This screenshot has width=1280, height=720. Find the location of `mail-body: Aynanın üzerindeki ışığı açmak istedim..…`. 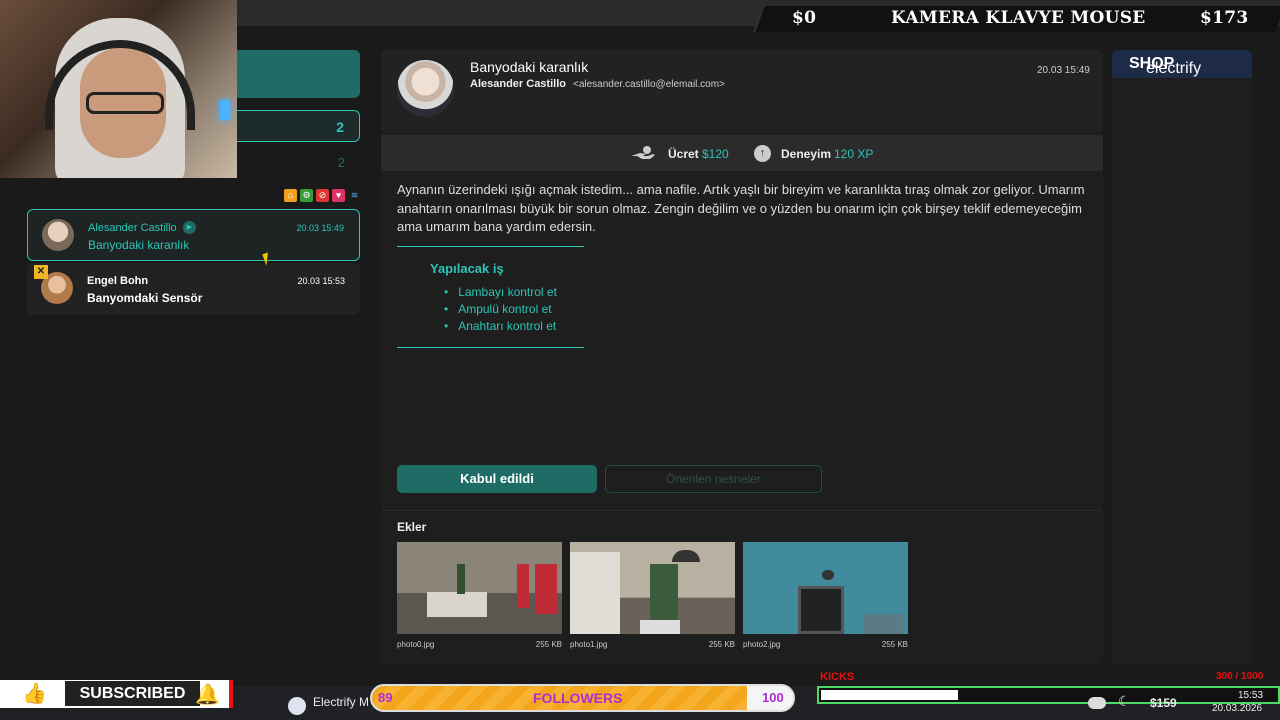

mail-body: Aynanın üzerindeki ışığı açmak istedim..… is located at coordinates (741, 208).